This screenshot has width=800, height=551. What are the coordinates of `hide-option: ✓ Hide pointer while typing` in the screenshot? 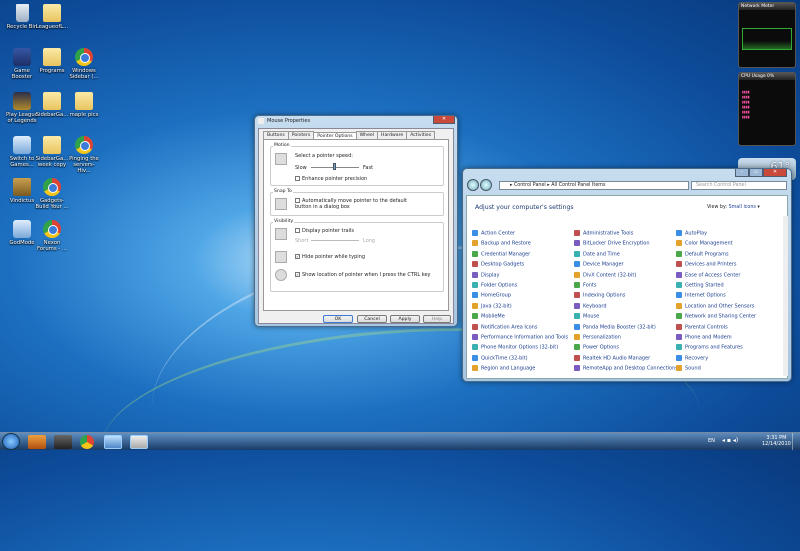 It's located at (330, 257).